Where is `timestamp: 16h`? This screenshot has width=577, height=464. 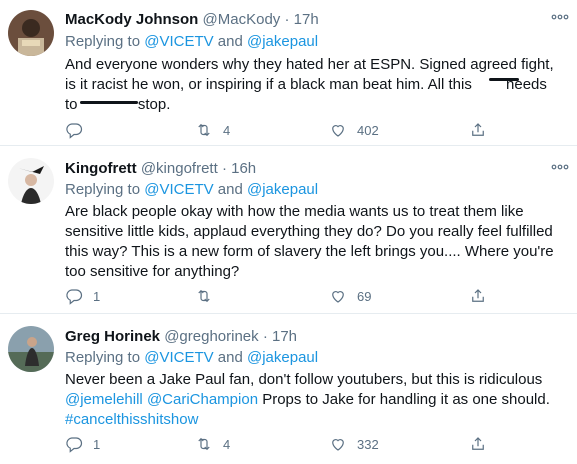 timestamp: 16h is located at coordinates (243, 168).